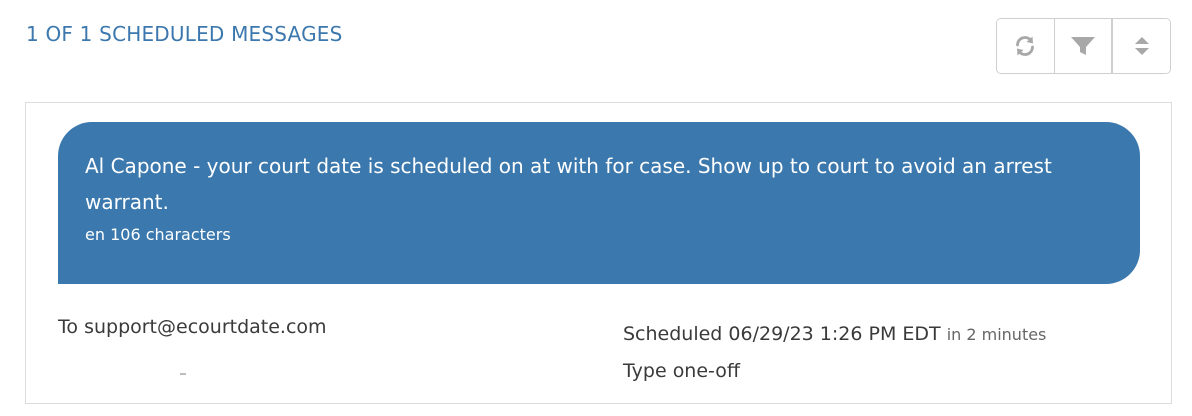 The height and width of the screenshot is (416, 1192). What do you see at coordinates (184, 34) in the screenshot?
I see `page-title: 1 OF 1 SCHEDULED MESSAGES` at bounding box center [184, 34].